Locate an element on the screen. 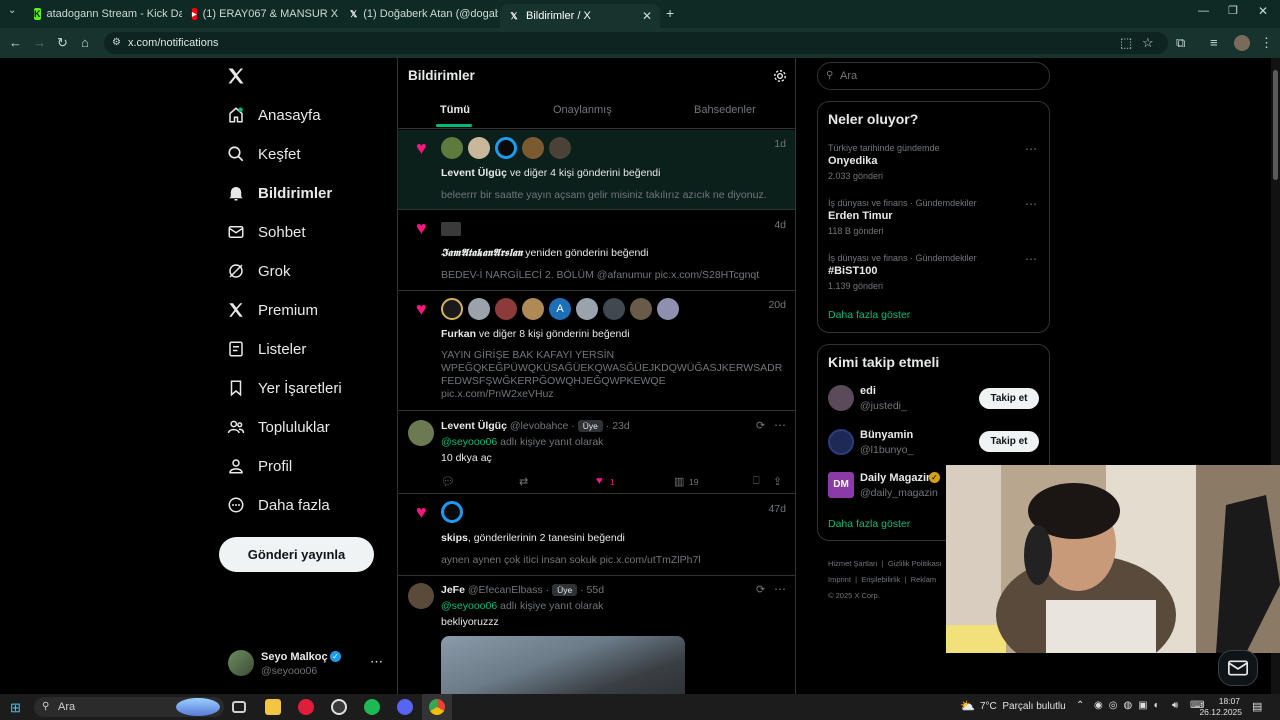 This screenshot has width=1280, height=720. task-view-icon is located at coordinates (239, 707).